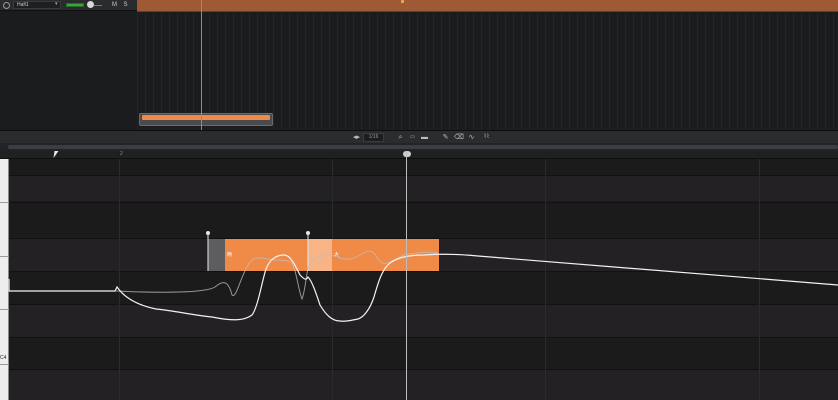 The height and width of the screenshot is (400, 838). What do you see at coordinates (419, 155) in the screenshot?
I see `timeline-ruler: 2` at bounding box center [419, 155].